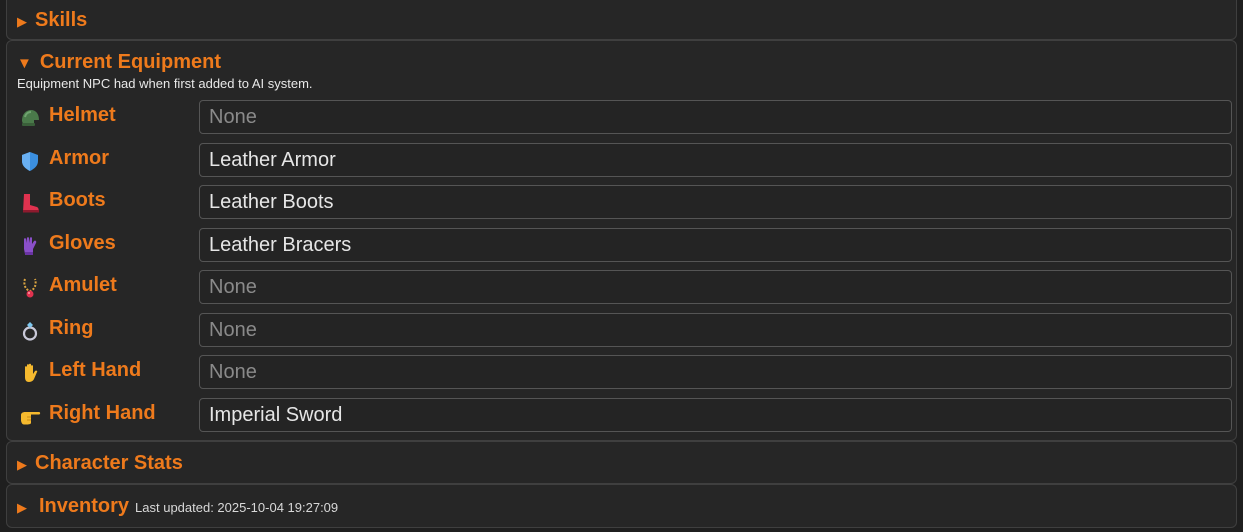  Describe the element at coordinates (715, 287) in the screenshot. I see `amulet-input` at that location.